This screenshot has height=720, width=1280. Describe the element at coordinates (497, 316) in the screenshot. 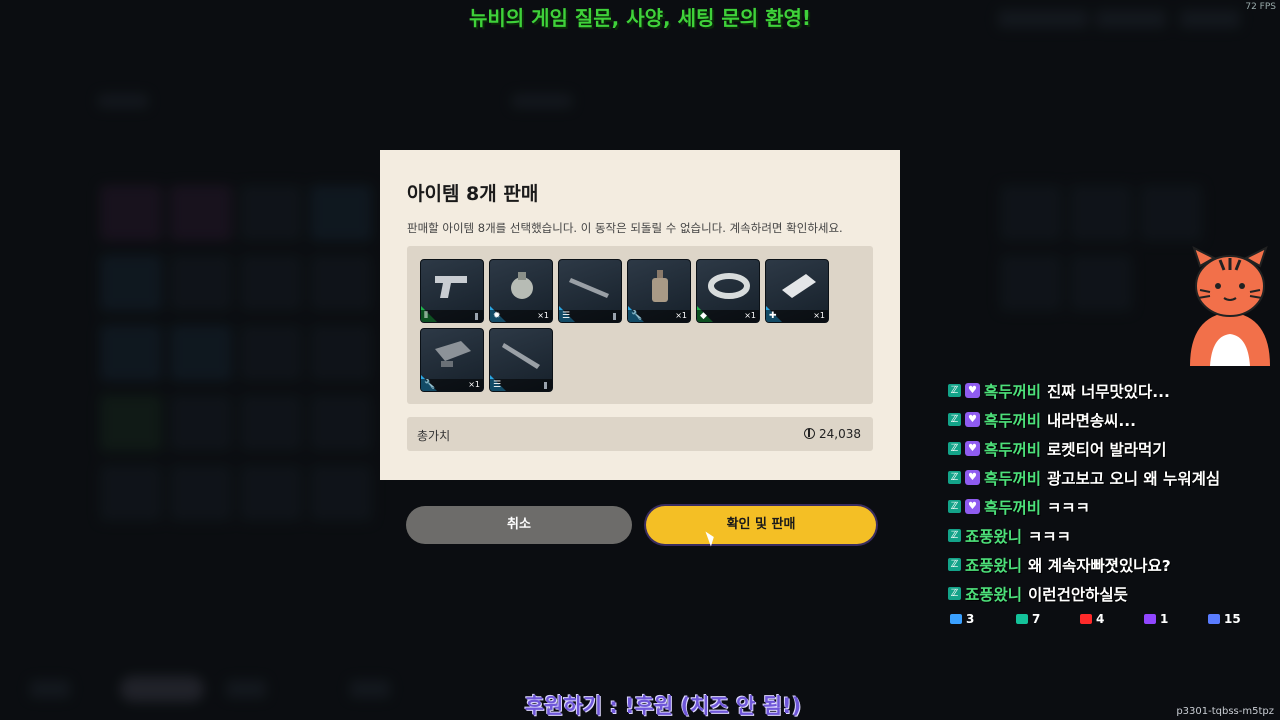

I see `explosive-icon: ✹` at that location.